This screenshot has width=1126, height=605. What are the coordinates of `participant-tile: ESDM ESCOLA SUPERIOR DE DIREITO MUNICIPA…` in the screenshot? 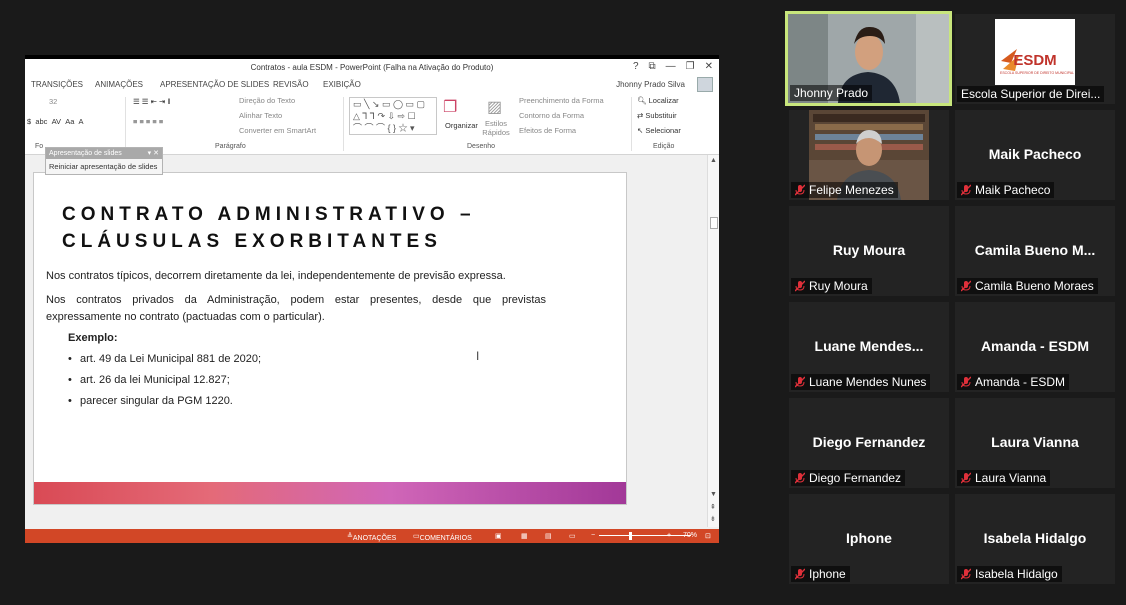 It's located at (1035, 59).